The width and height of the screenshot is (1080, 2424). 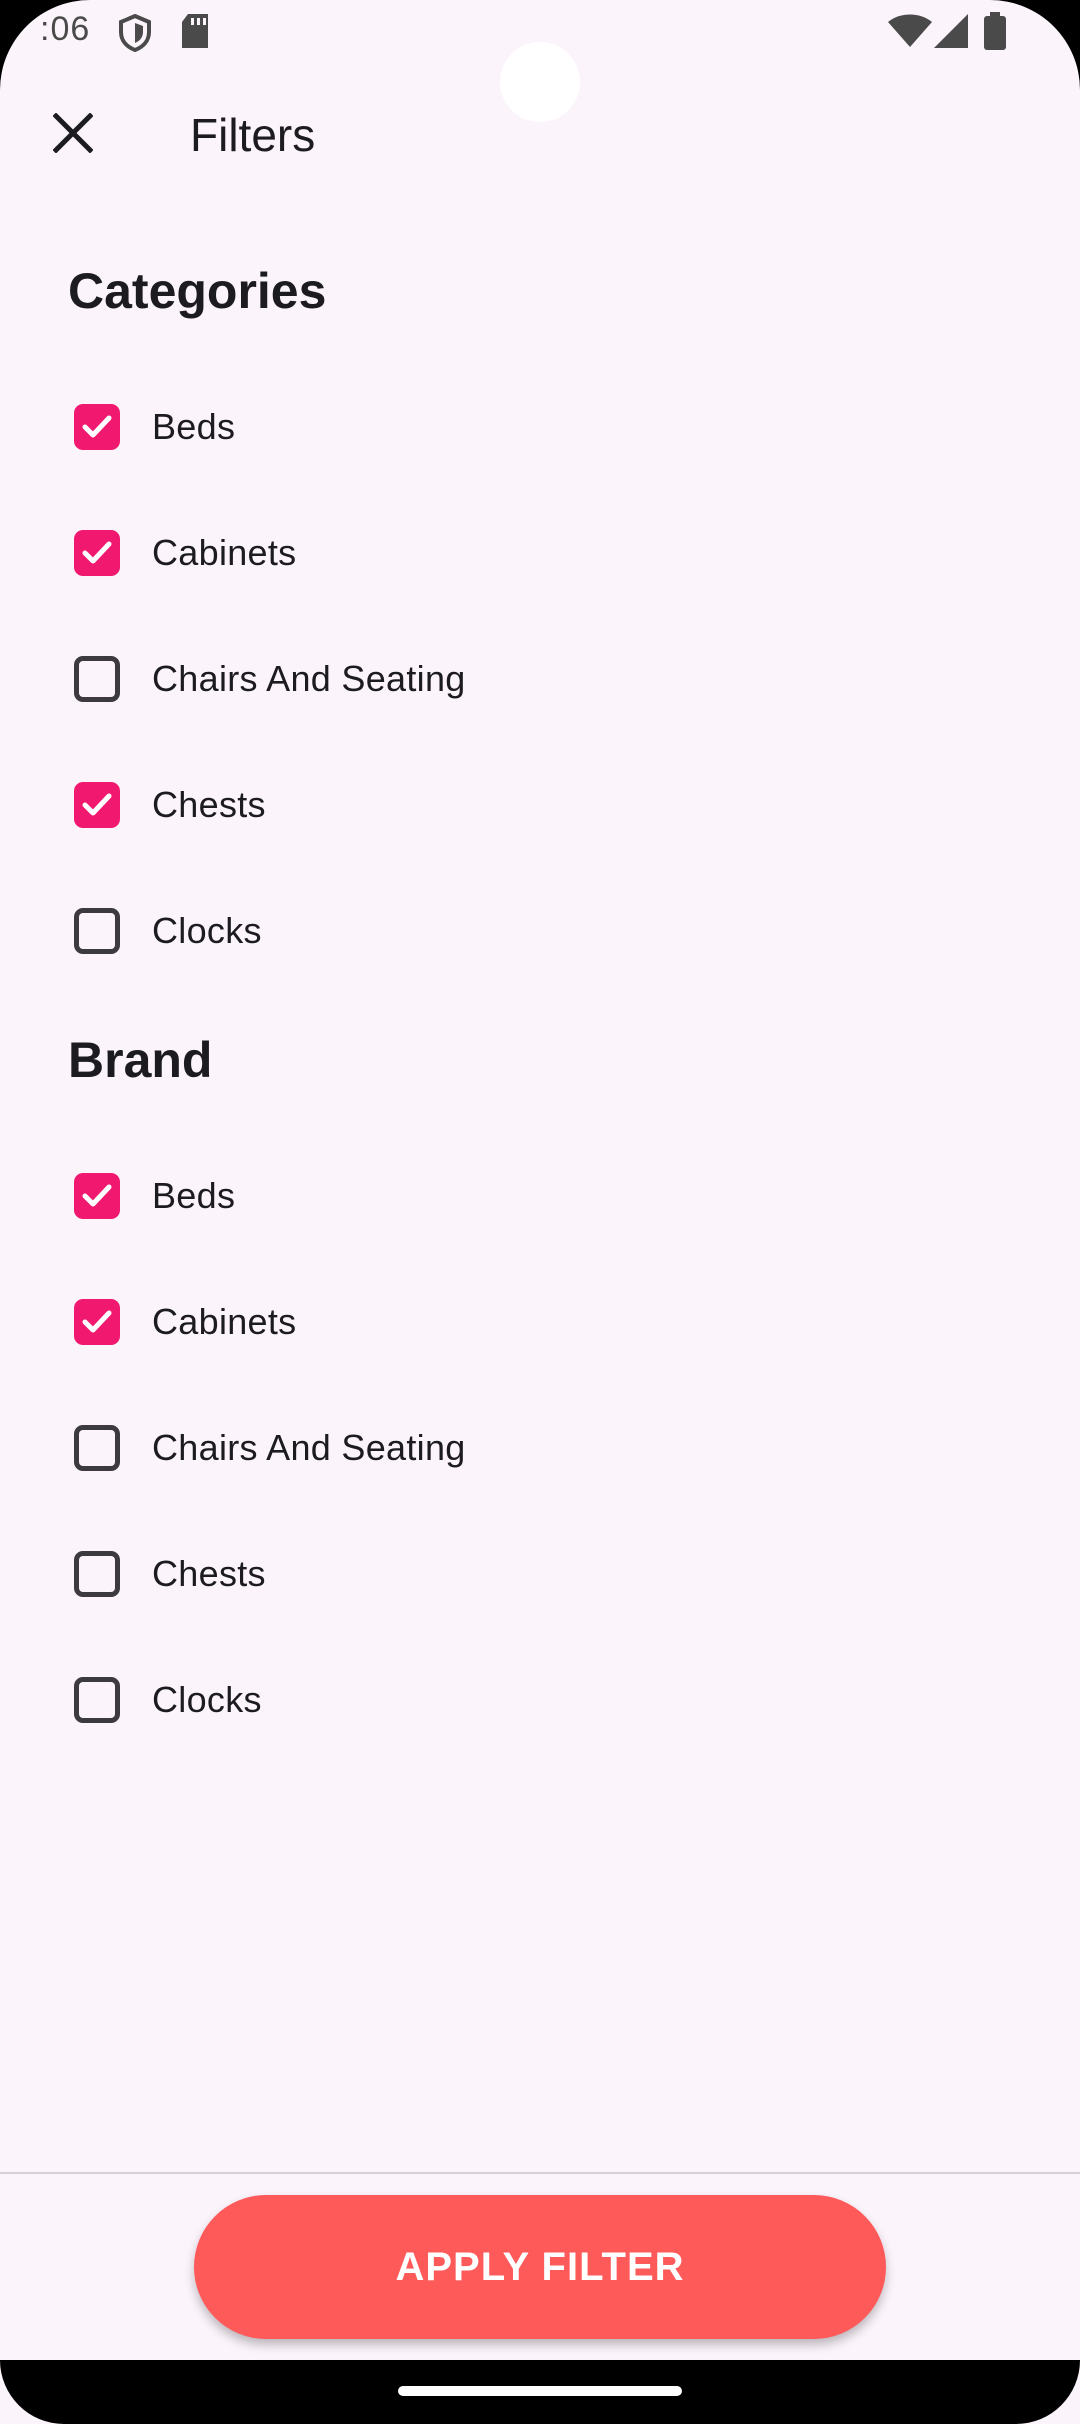 I want to click on category-option-chests: Chests, so click(x=518, y=805).